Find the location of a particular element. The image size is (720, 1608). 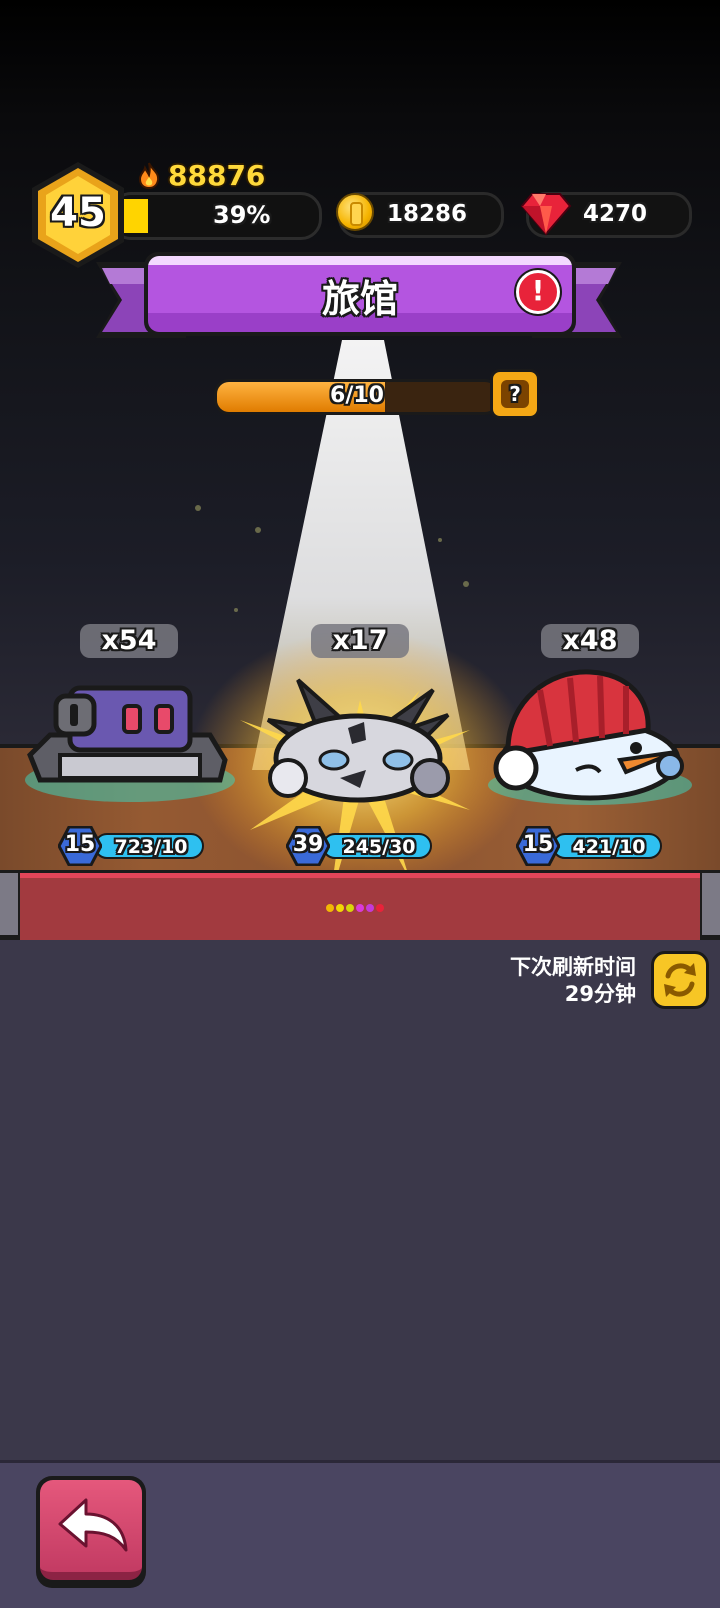

refresh-button is located at coordinates (680, 980).